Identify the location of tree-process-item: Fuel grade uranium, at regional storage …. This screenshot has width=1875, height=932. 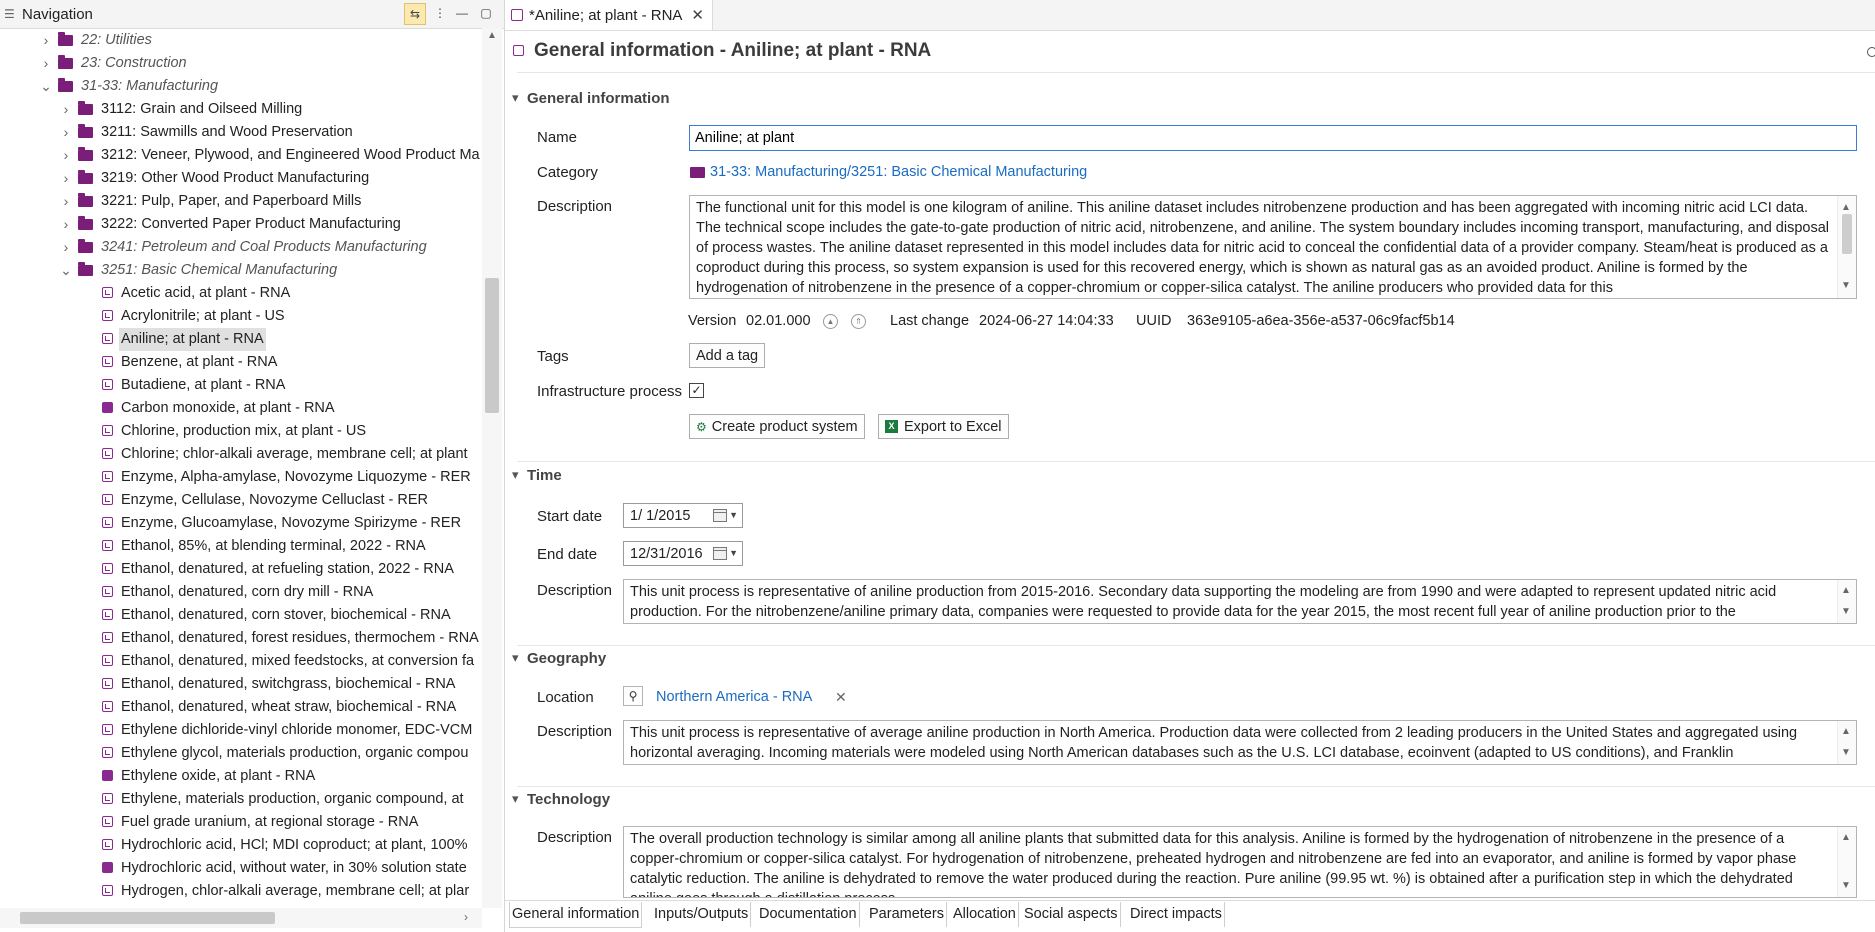
(241, 822).